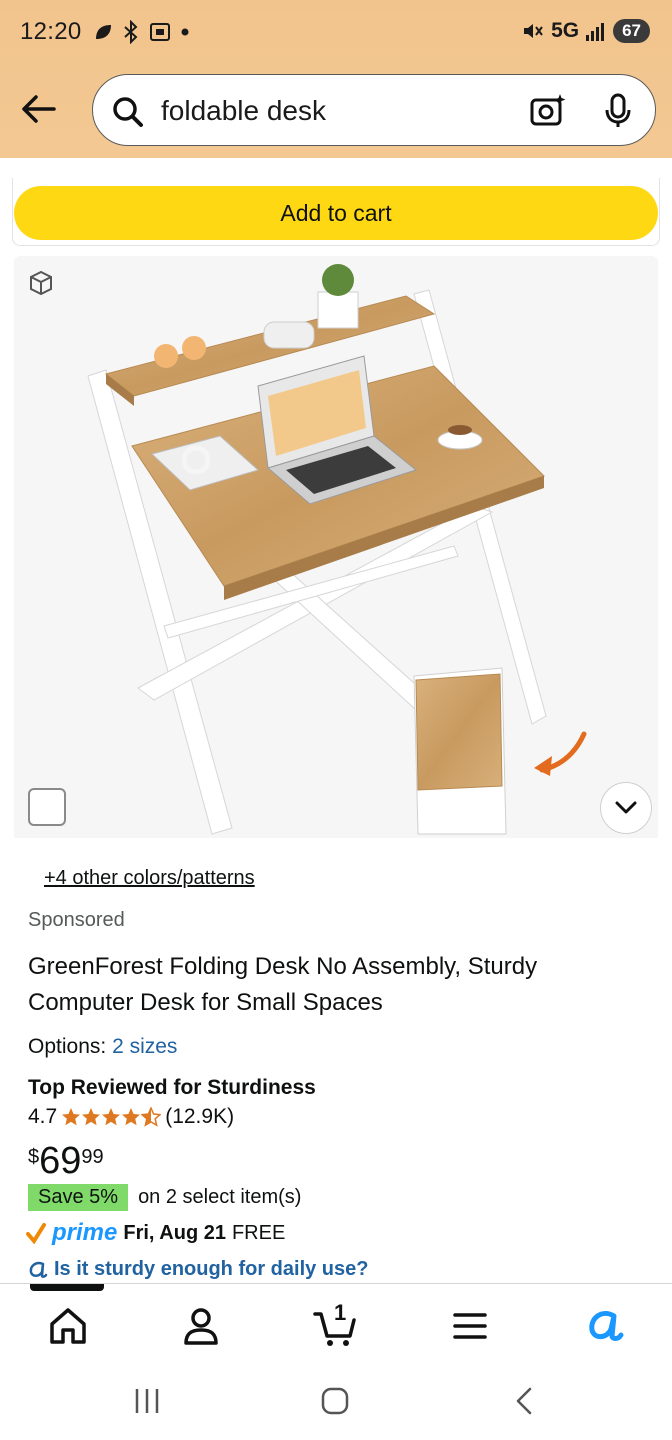 This screenshot has width=672, height=1440. I want to click on prime-check-icon, so click(36, 1233).